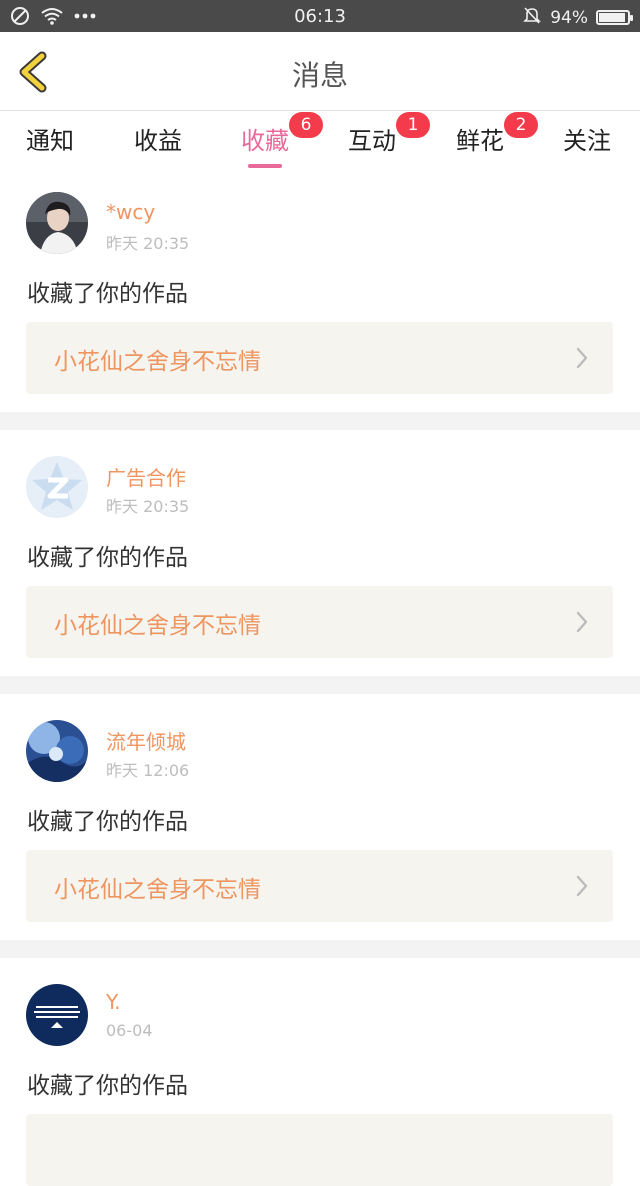 The image size is (640, 1186). What do you see at coordinates (569, 17) in the screenshot?
I see `battery-percent: 94%` at bounding box center [569, 17].